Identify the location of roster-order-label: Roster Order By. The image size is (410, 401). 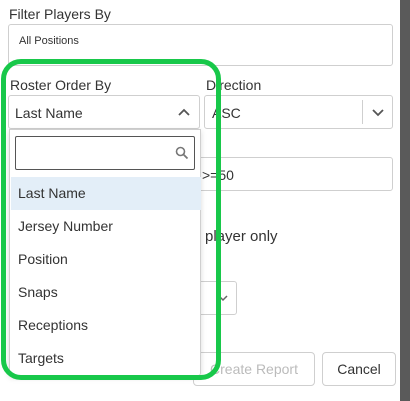
(61, 85).